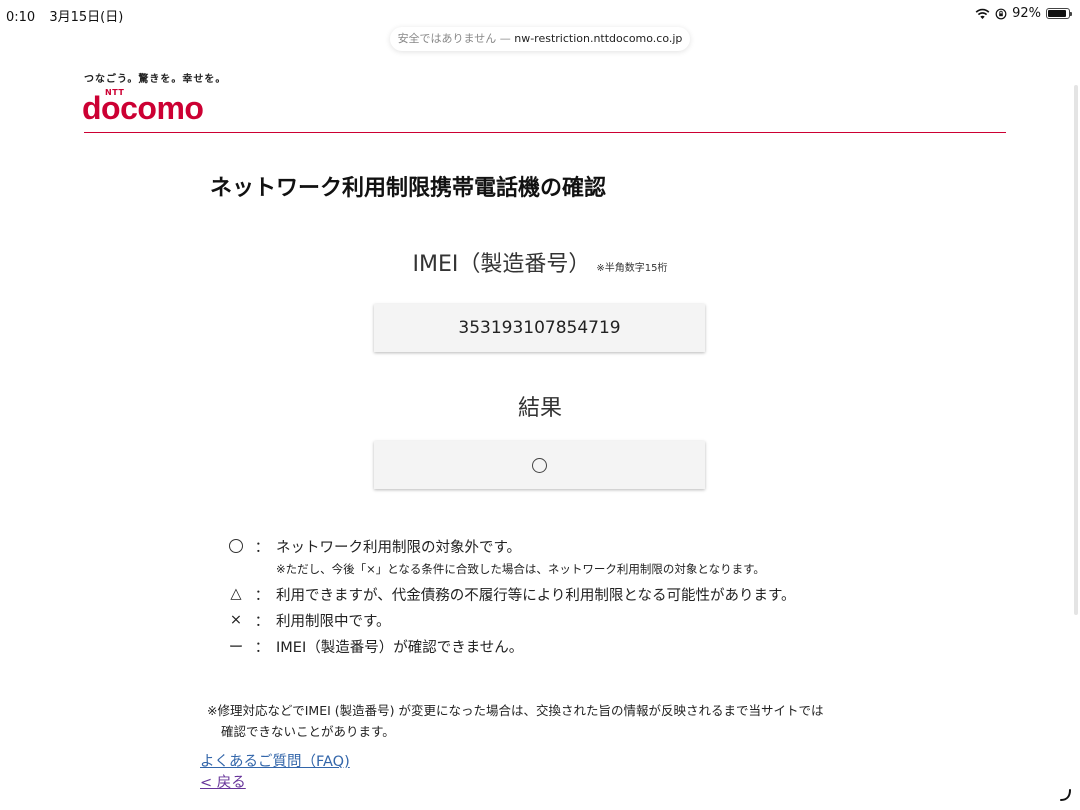  I want to click on header-divider, so click(545, 132).